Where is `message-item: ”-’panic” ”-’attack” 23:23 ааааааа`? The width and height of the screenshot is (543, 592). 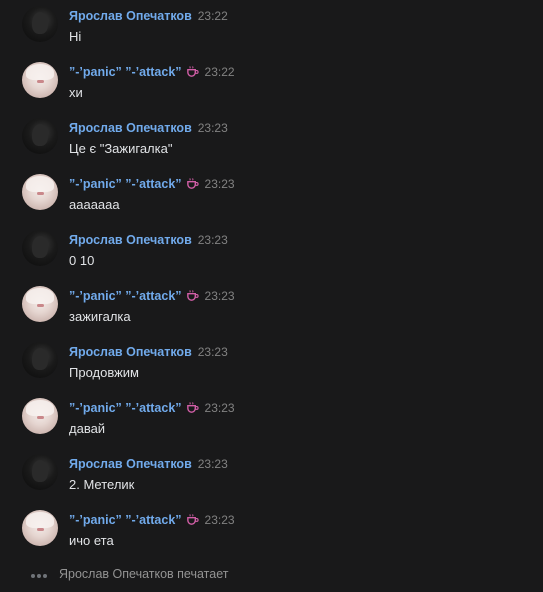 message-item: ”-’panic” ”-’attack” 23:23 ааааааа is located at coordinates (272, 196).